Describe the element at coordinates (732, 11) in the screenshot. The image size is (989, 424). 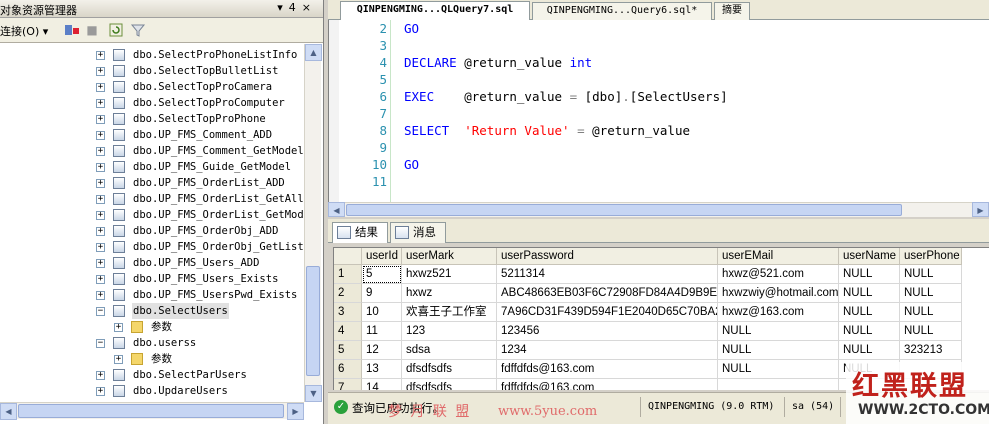
I see `tab-summary: 摘要` at that location.